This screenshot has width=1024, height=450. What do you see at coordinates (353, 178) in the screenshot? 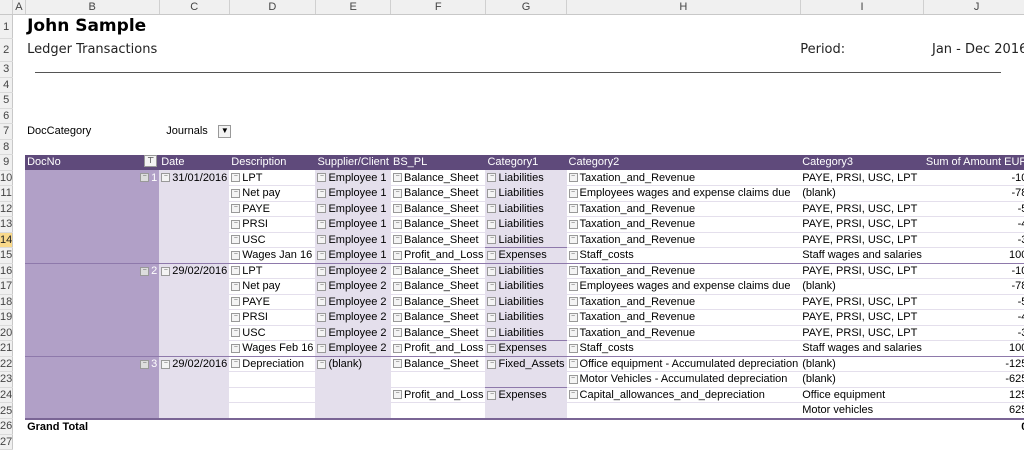
I see `cell: − Employee 1` at bounding box center [353, 178].